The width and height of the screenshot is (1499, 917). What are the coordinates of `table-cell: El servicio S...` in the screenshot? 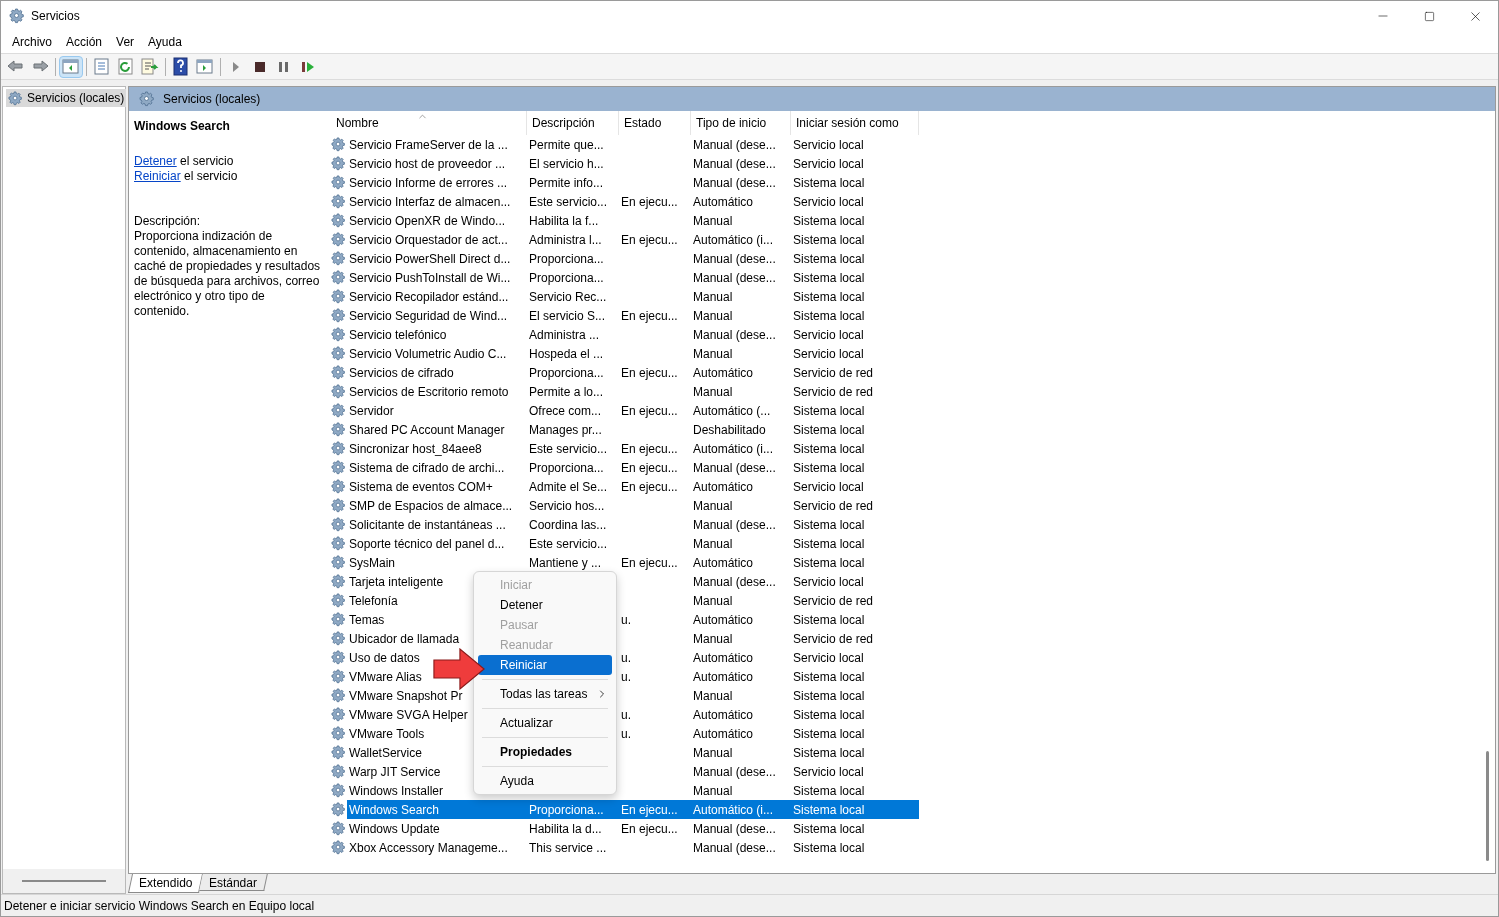 It's located at (567, 315).